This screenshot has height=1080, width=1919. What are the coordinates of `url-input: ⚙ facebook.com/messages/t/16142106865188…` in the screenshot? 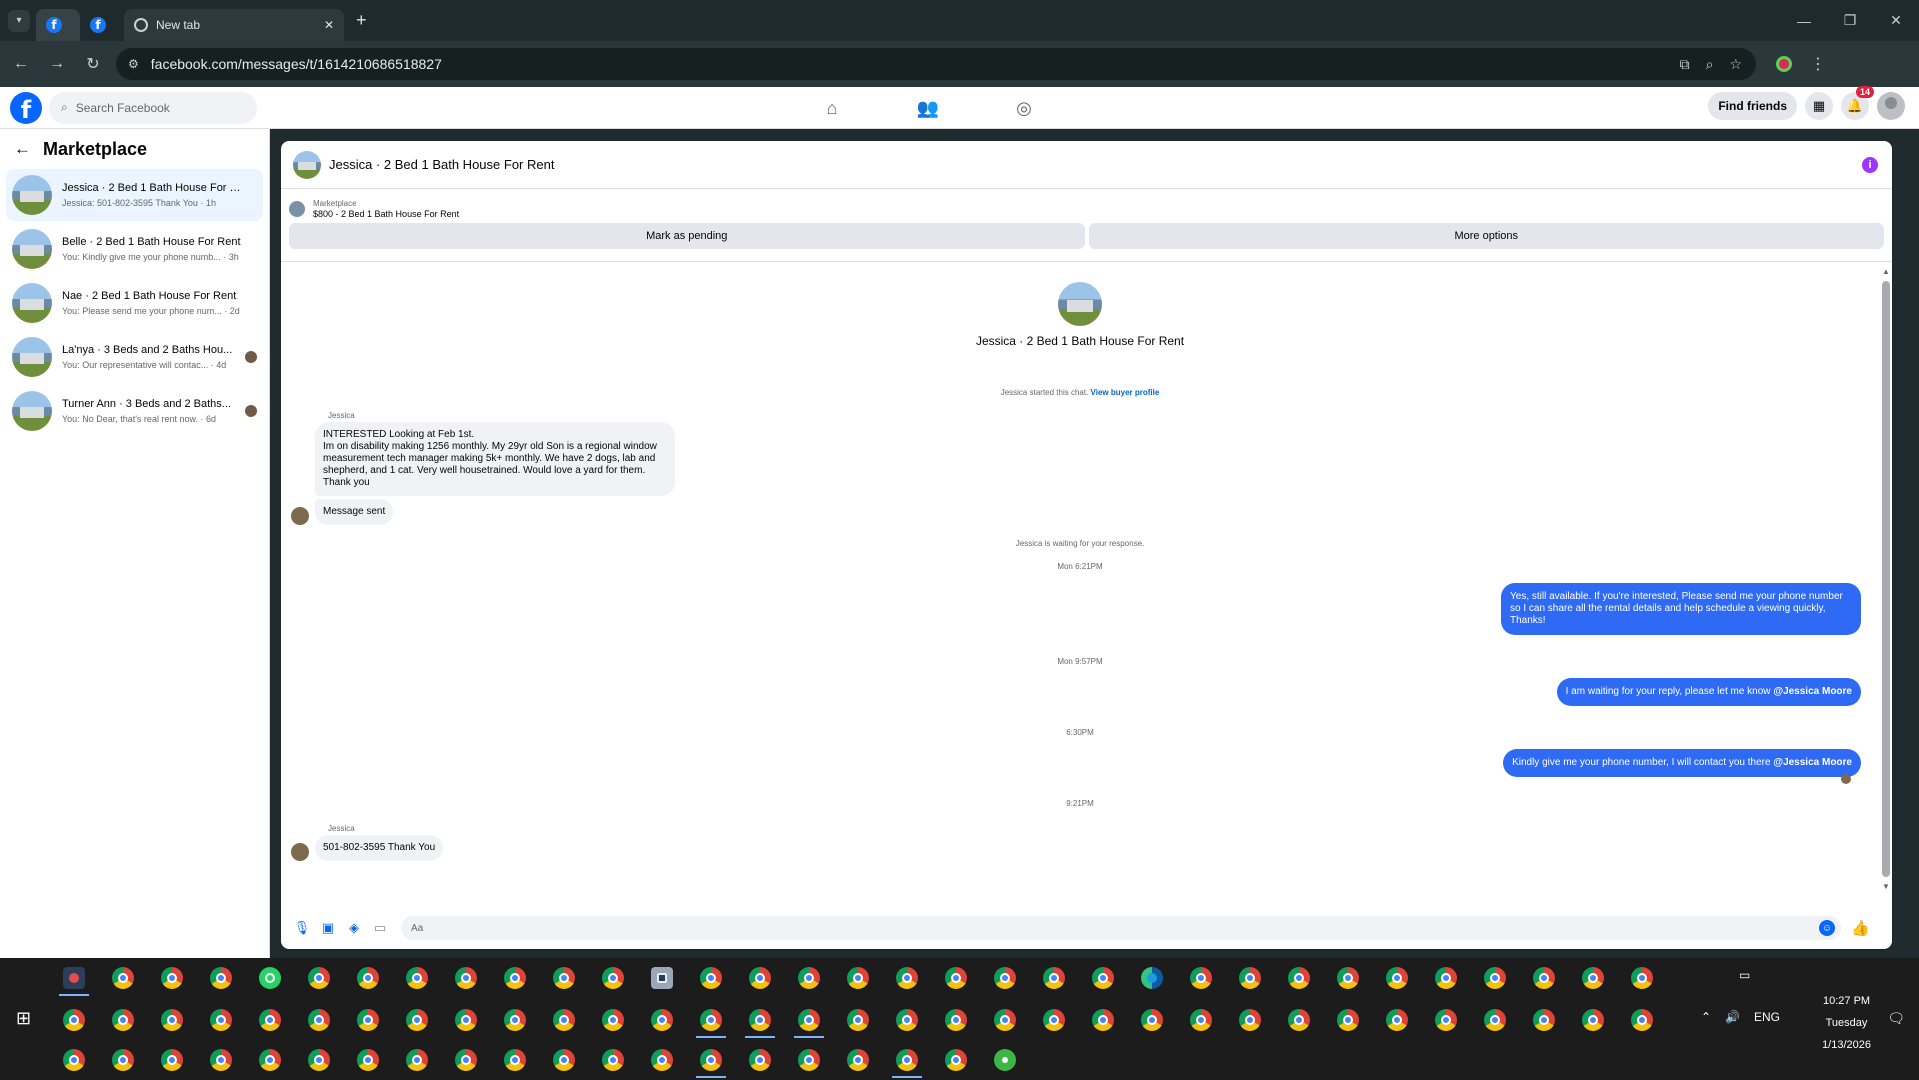 It's located at (936, 64).